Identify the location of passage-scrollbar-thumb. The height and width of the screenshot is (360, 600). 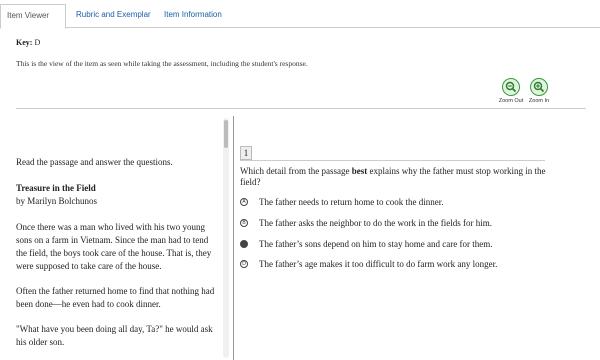
(226, 134).